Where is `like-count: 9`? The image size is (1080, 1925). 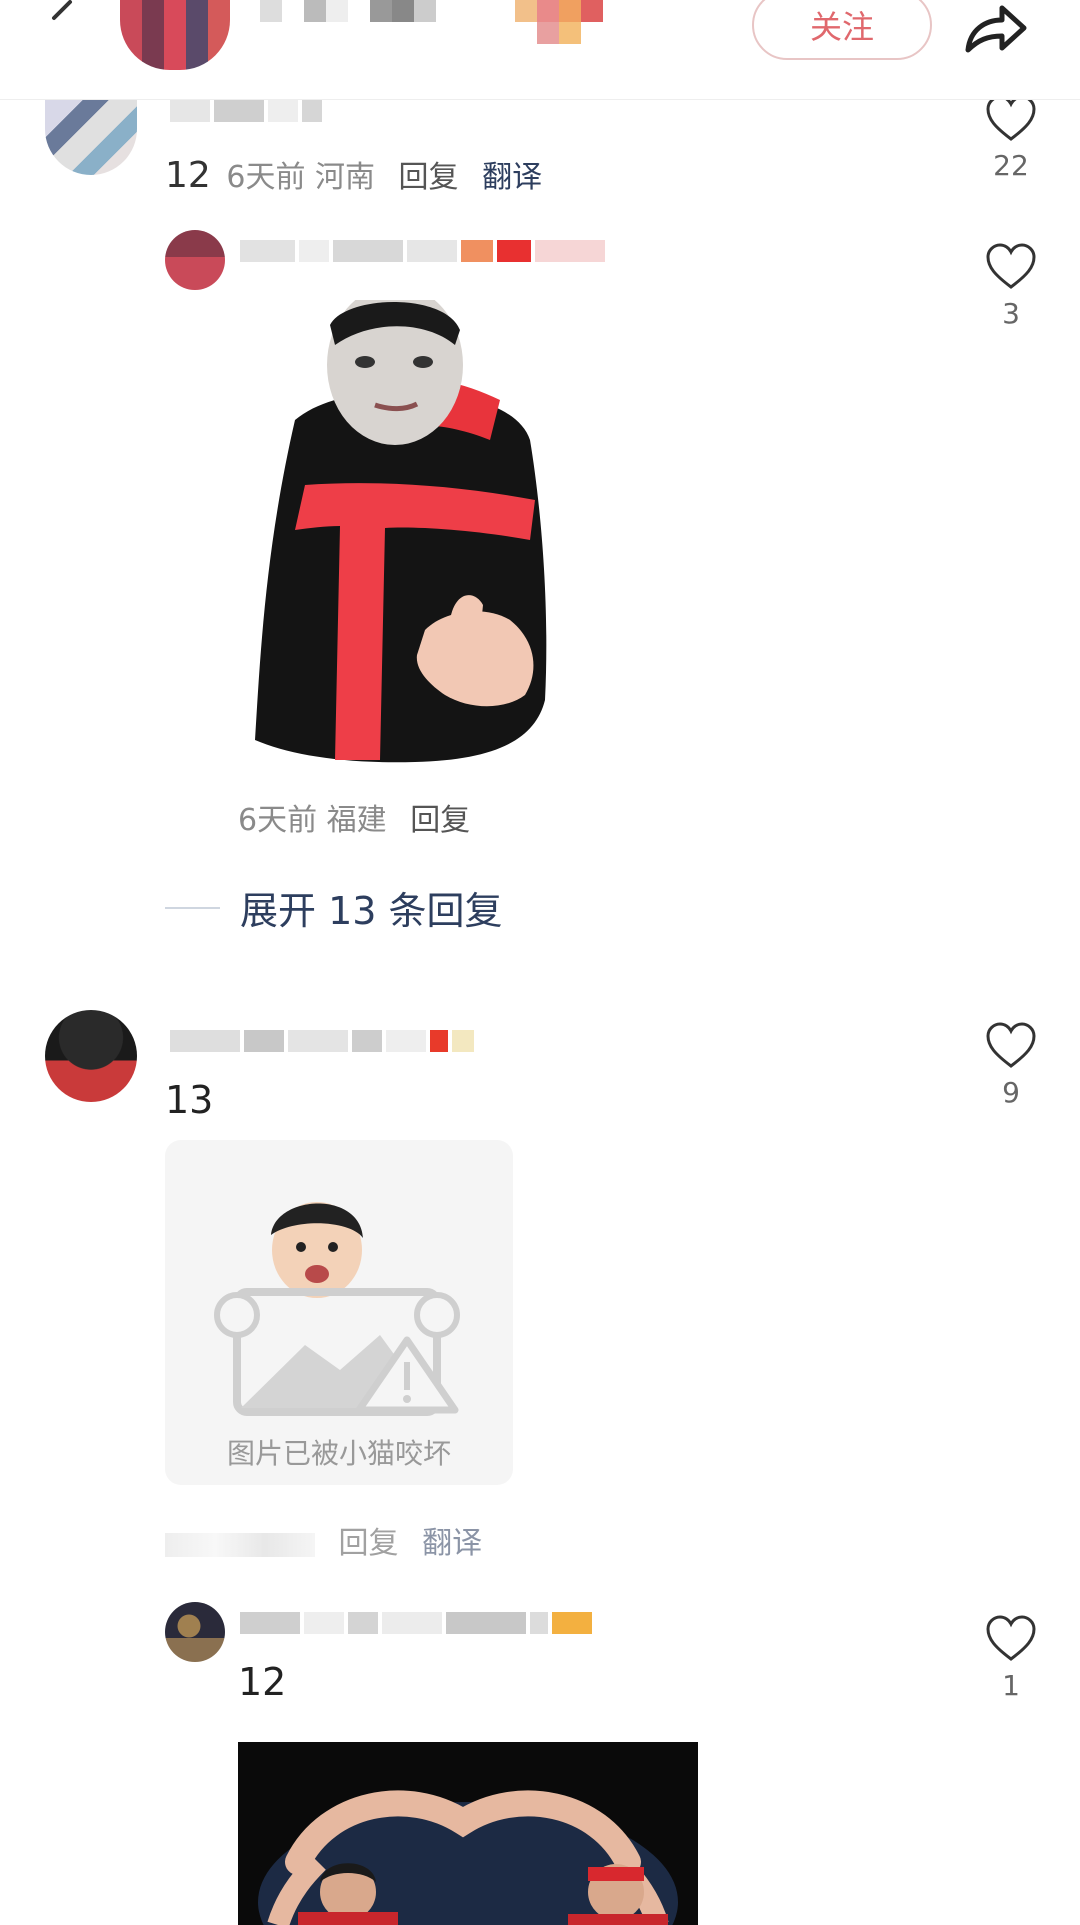
like-count: 9 is located at coordinates (1011, 1092).